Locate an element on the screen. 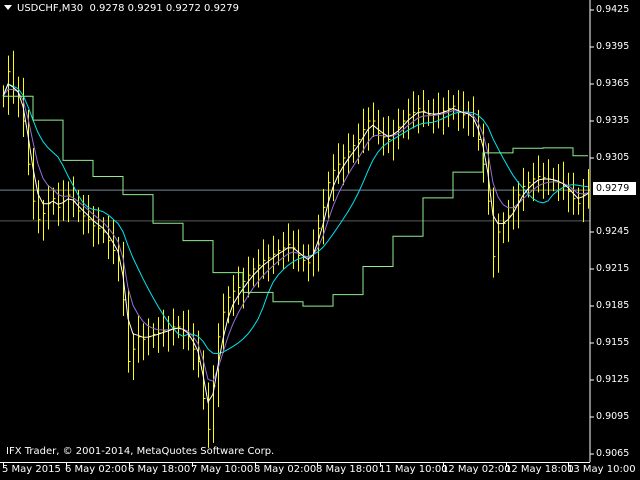  time-axis-label: 12 May 02:00 is located at coordinates (476, 469).